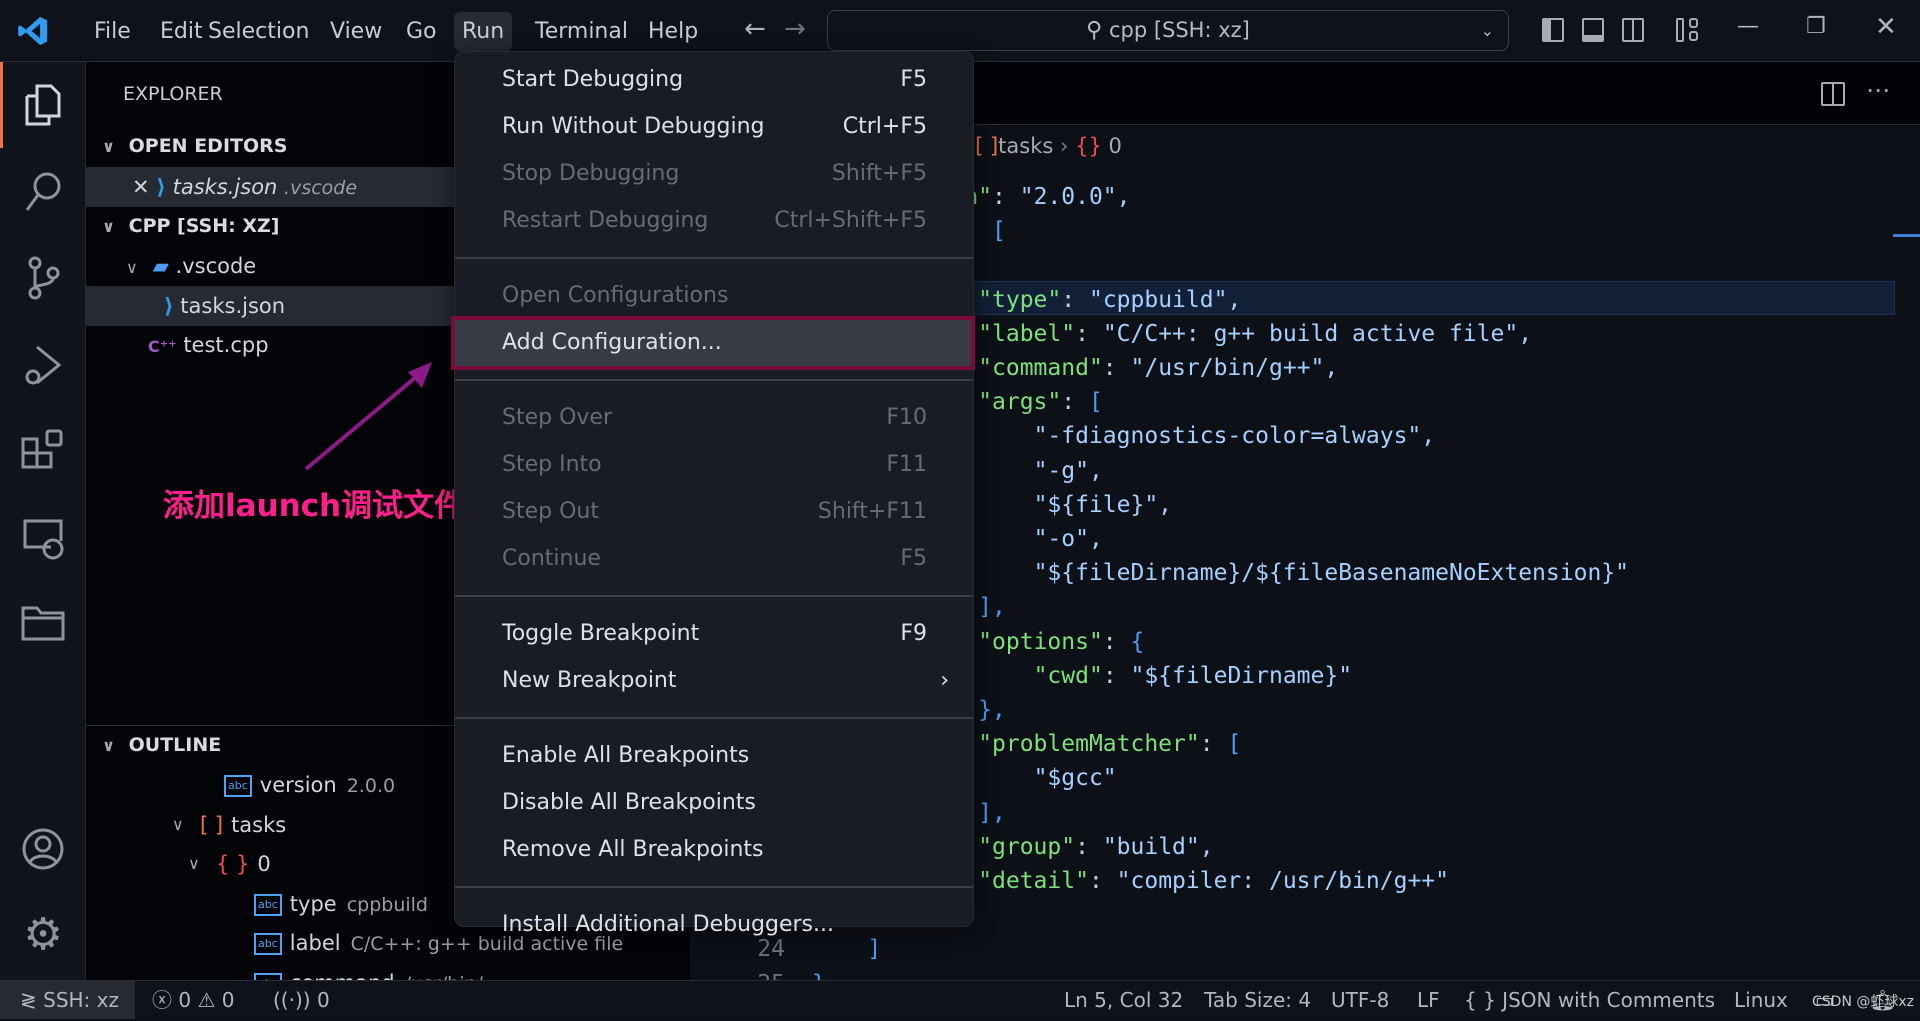 This screenshot has width=1920, height=1021. Describe the element at coordinates (581, 31) in the screenshot. I see `menu-terminal: Terminal` at that location.